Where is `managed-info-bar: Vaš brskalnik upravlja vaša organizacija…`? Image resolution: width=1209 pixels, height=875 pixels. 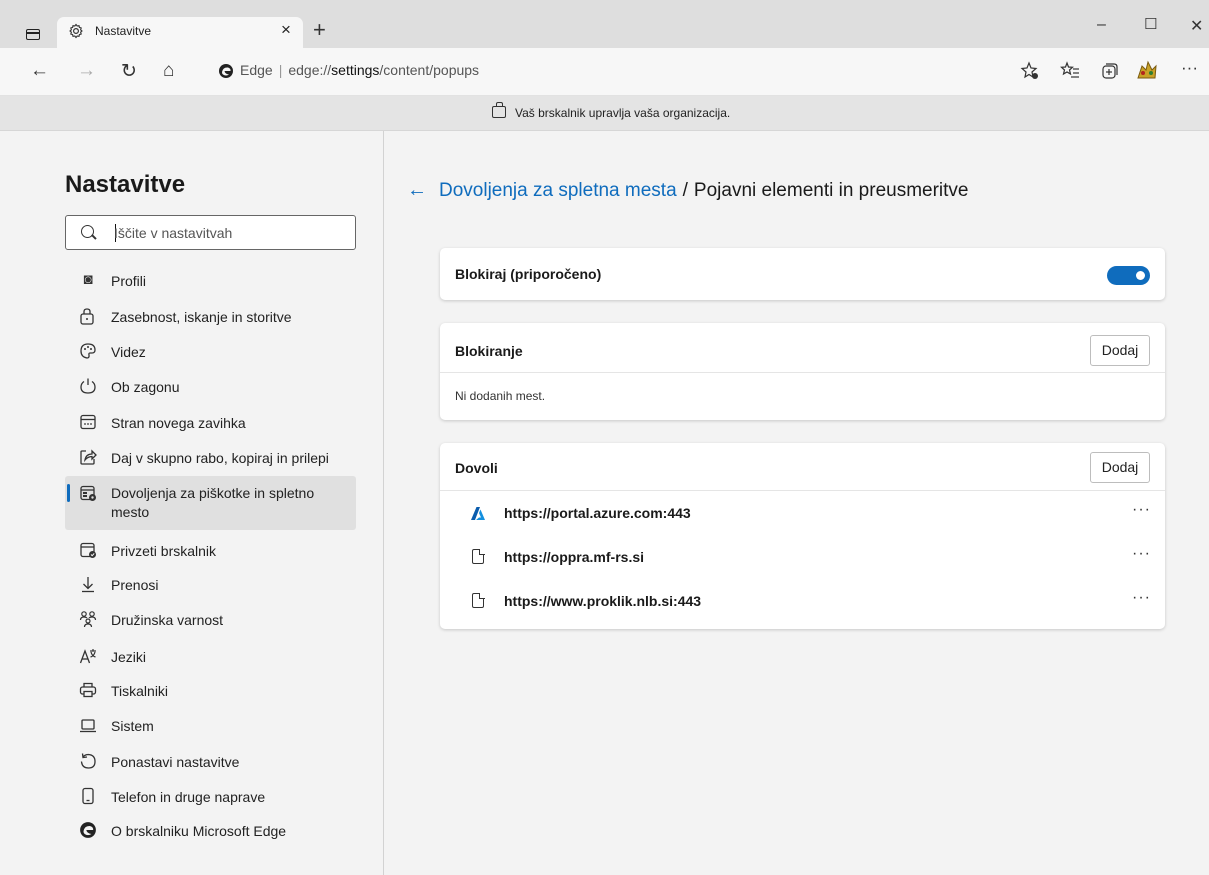 managed-info-bar: Vaš brskalnik upravlja vaša organizacija… is located at coordinates (604, 113).